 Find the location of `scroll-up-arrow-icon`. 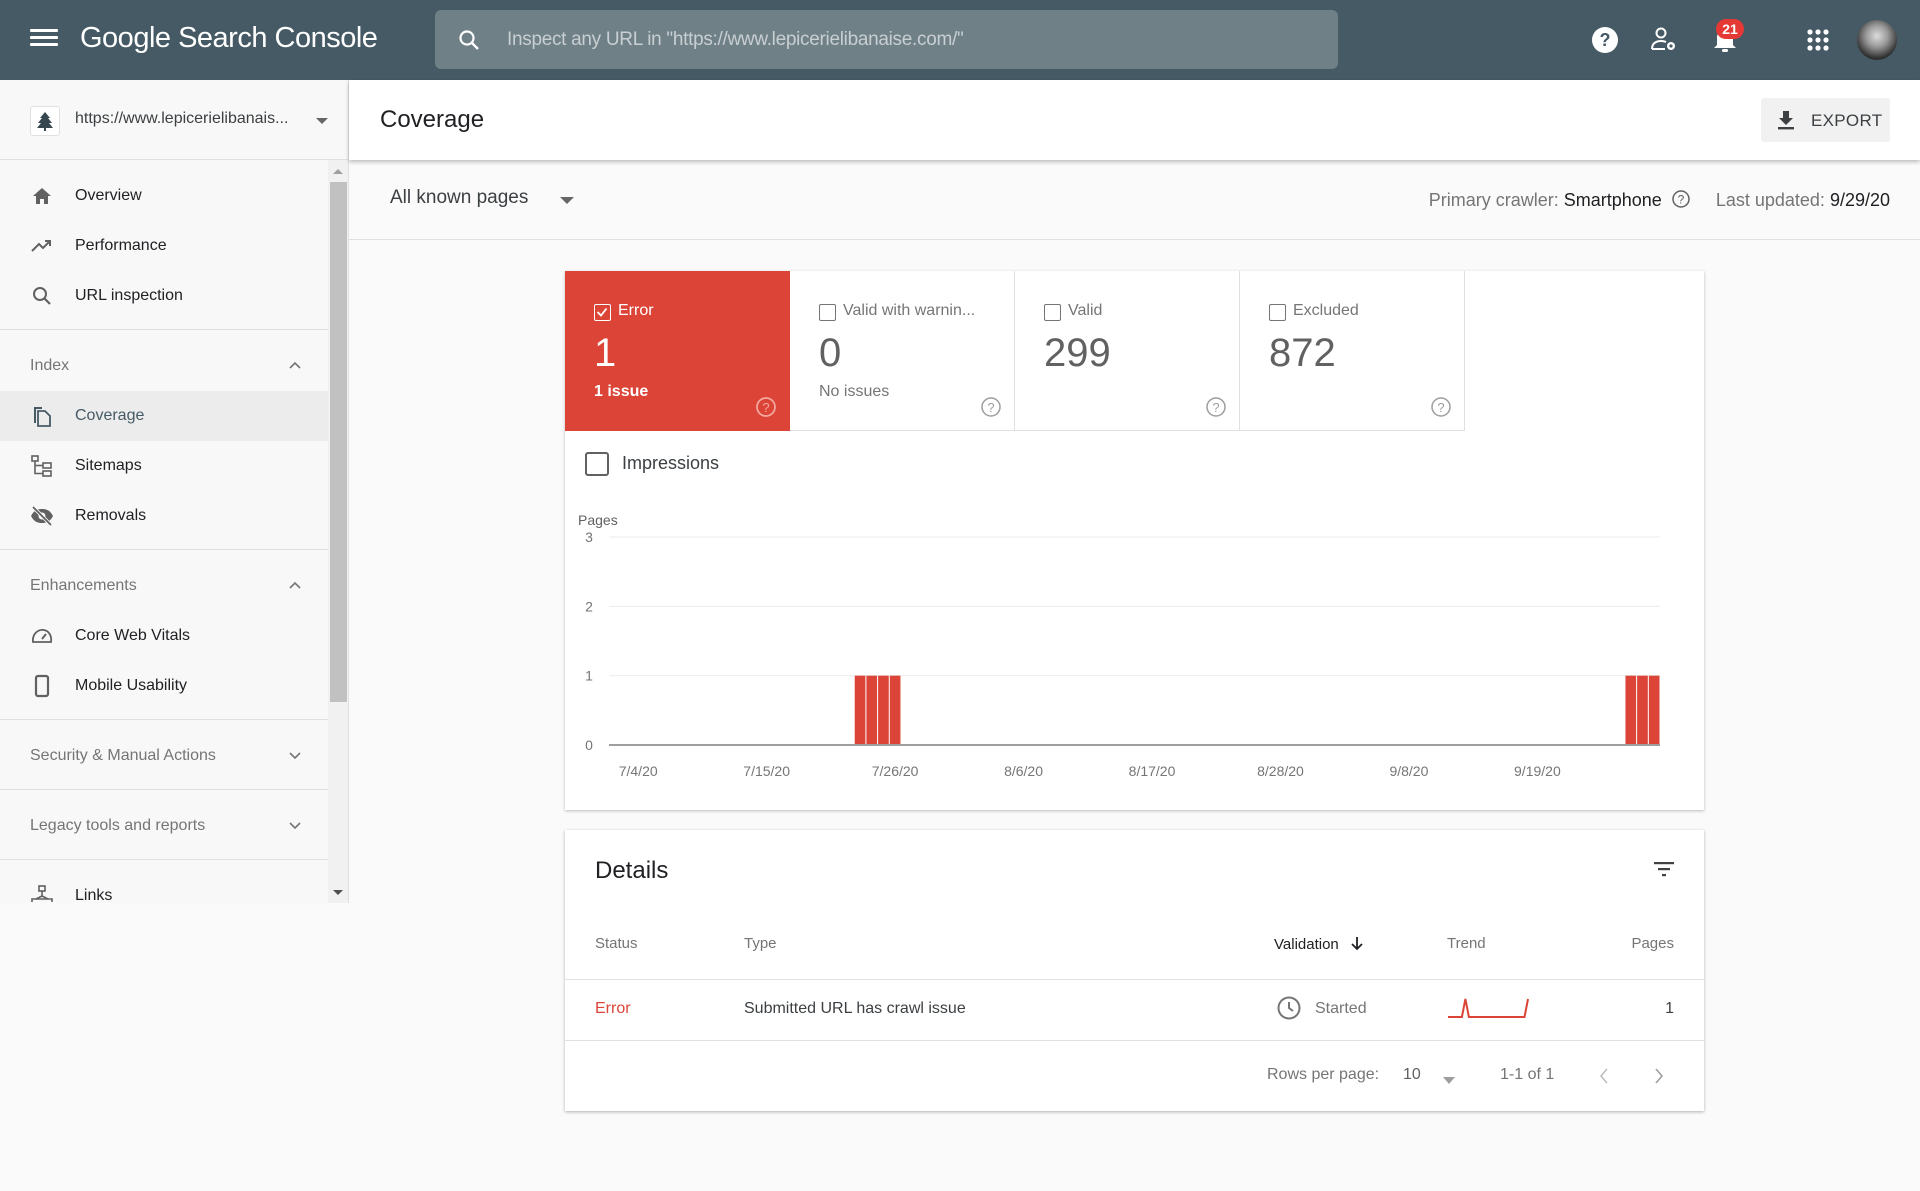

scroll-up-arrow-icon is located at coordinates (338, 171).